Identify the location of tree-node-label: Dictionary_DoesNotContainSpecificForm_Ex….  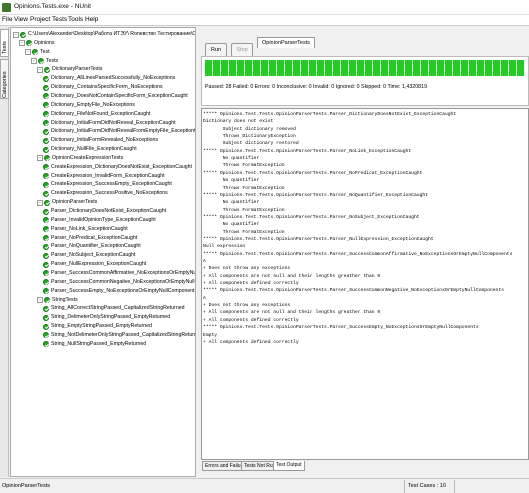
(119, 95).